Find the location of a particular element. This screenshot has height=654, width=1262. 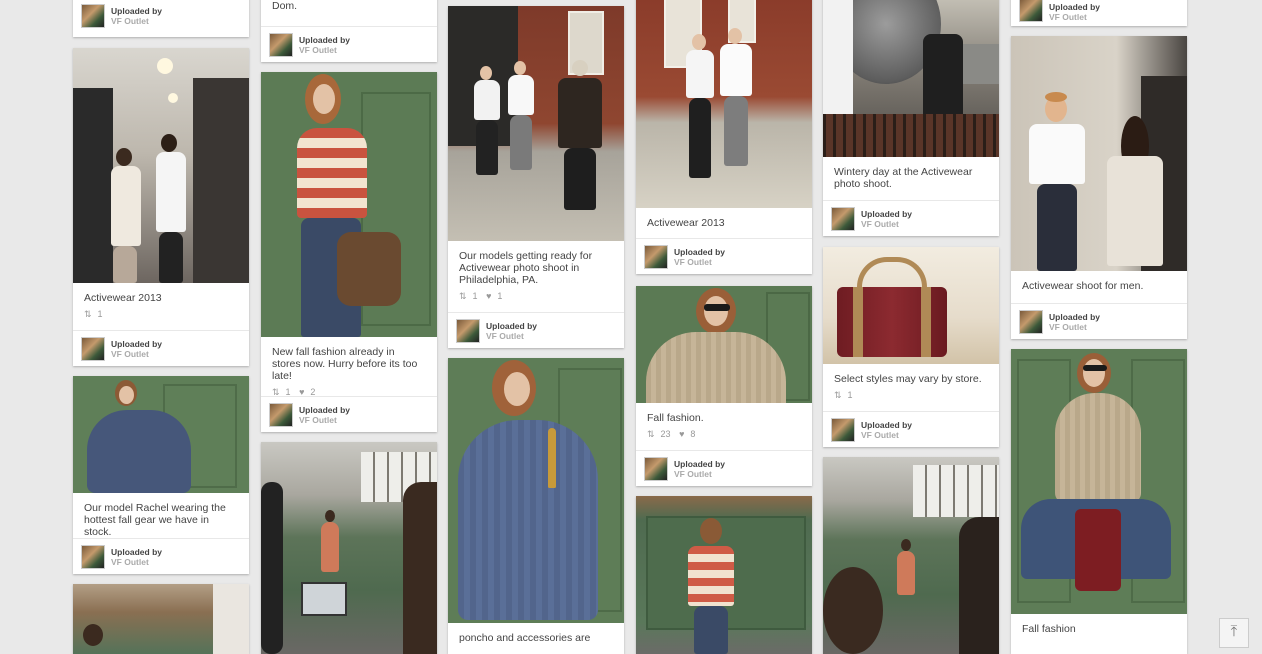

pin-image-set-workshop is located at coordinates (911, 555).